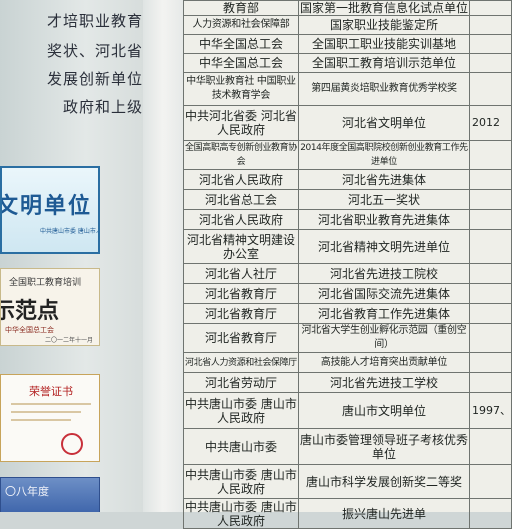 The width and height of the screenshot is (512, 529). I want to click on org-cell: 河北省人社厅, so click(241, 273).